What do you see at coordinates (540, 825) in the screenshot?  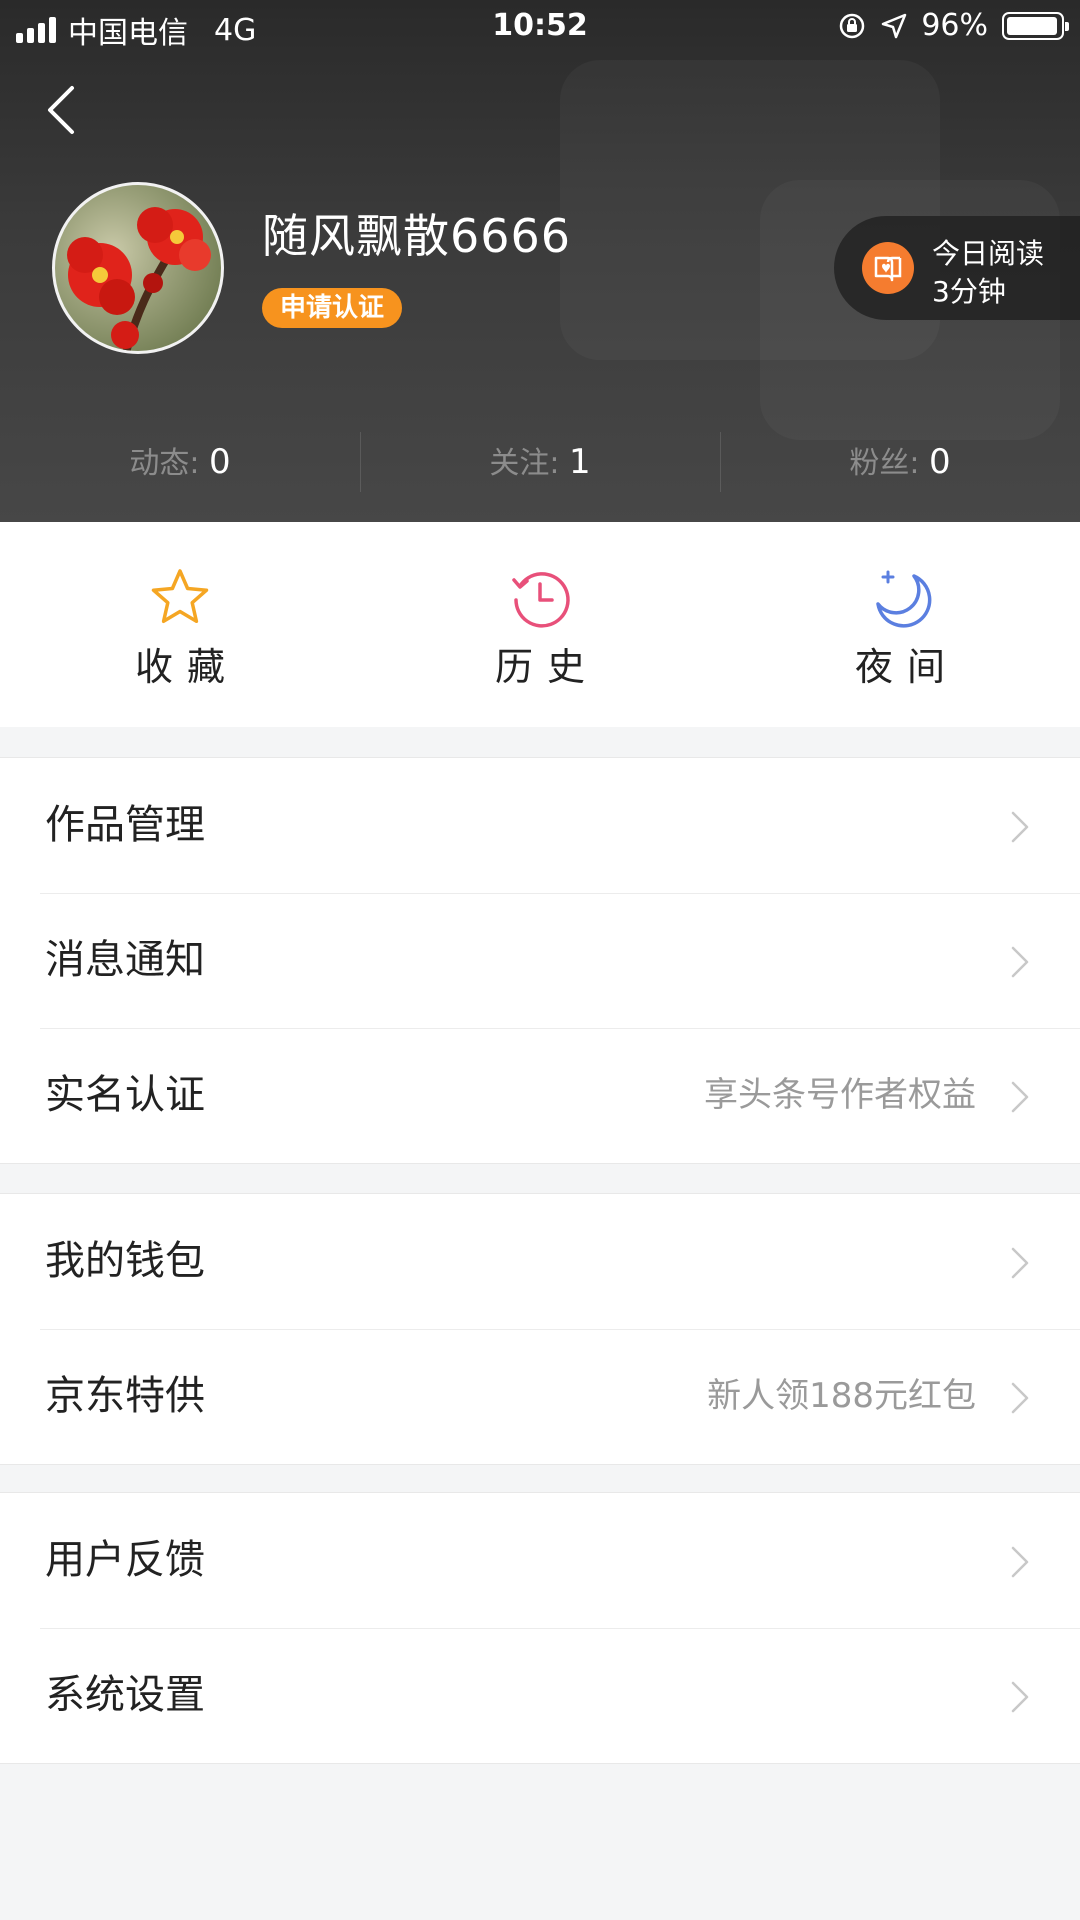 I see `menu-item-works-management: 作品管理` at bounding box center [540, 825].